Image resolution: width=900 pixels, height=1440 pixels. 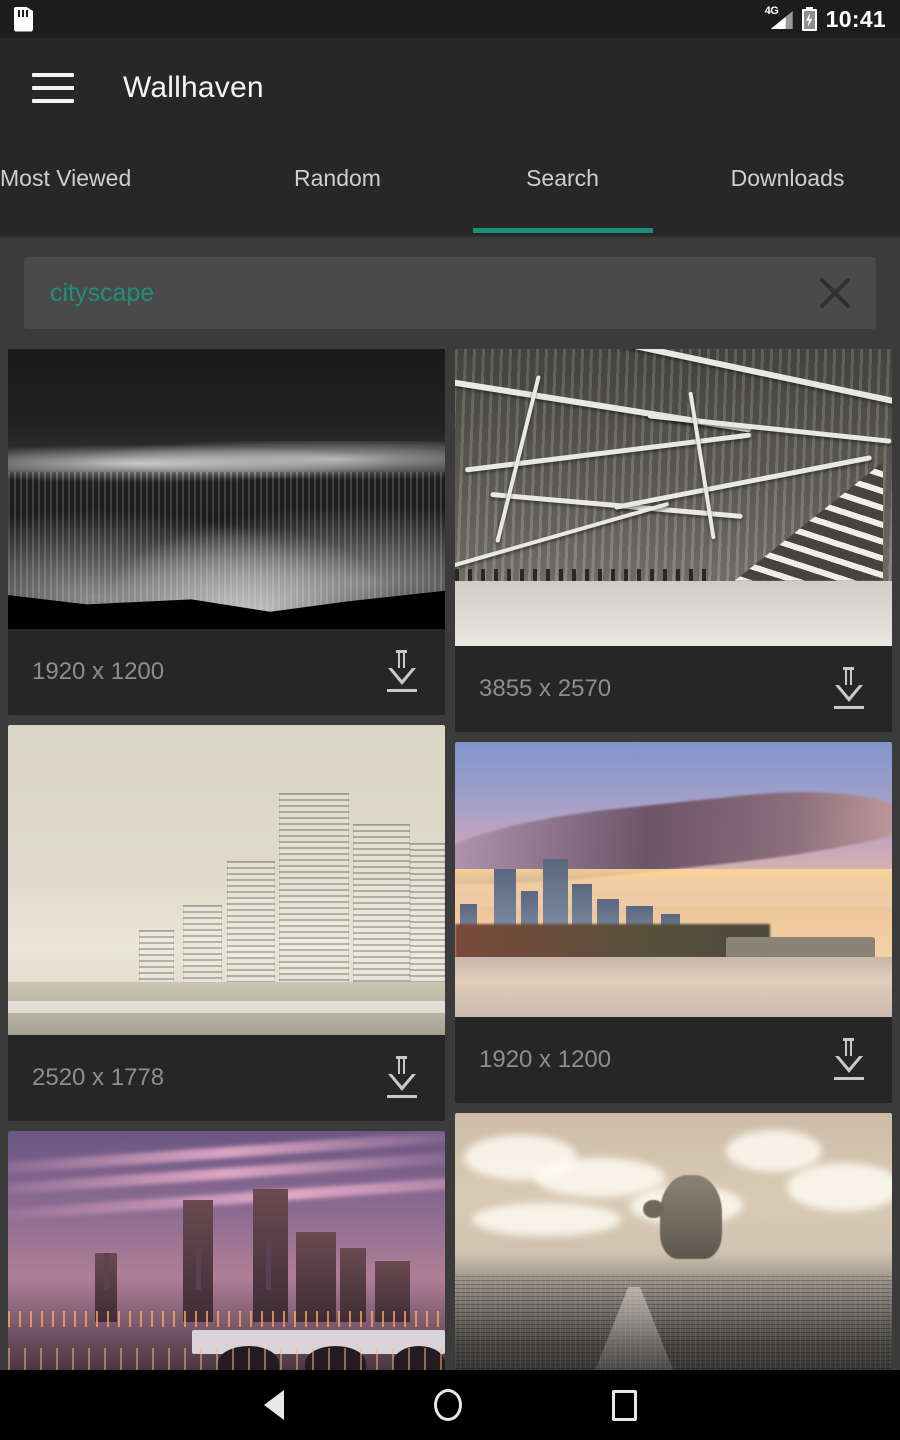 What do you see at coordinates (66, 178) in the screenshot?
I see `tab-label: Most Viewed` at bounding box center [66, 178].